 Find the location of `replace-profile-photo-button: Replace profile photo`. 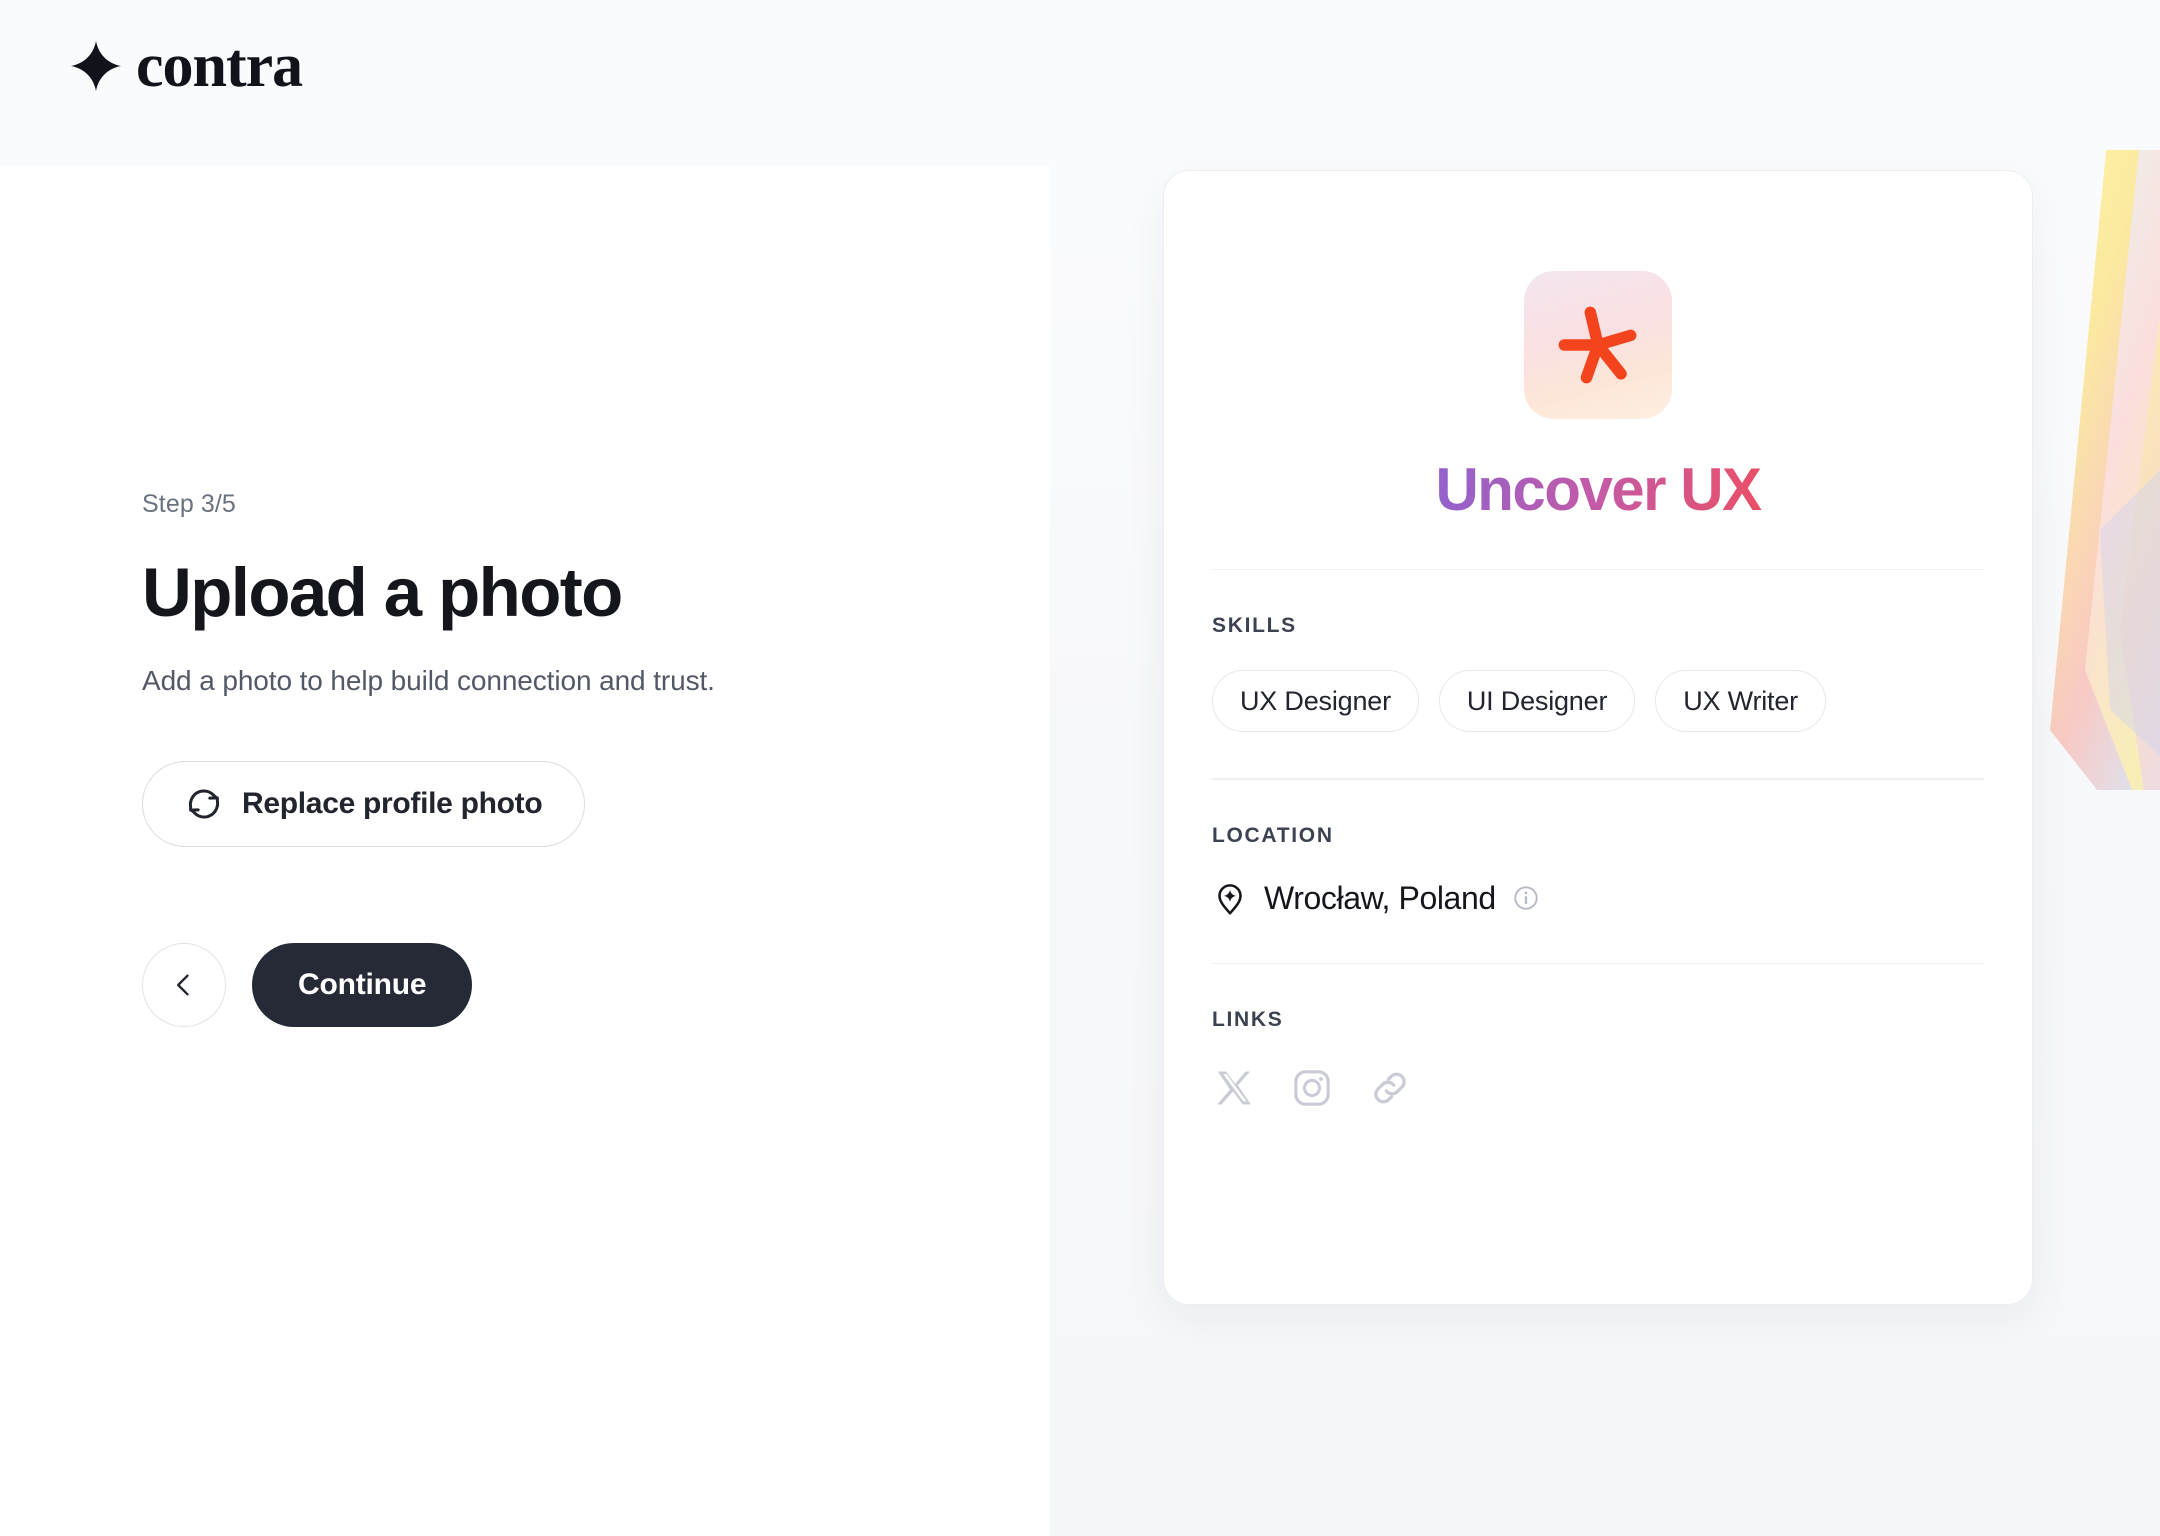

replace-profile-photo-button: Replace profile photo is located at coordinates (364, 804).